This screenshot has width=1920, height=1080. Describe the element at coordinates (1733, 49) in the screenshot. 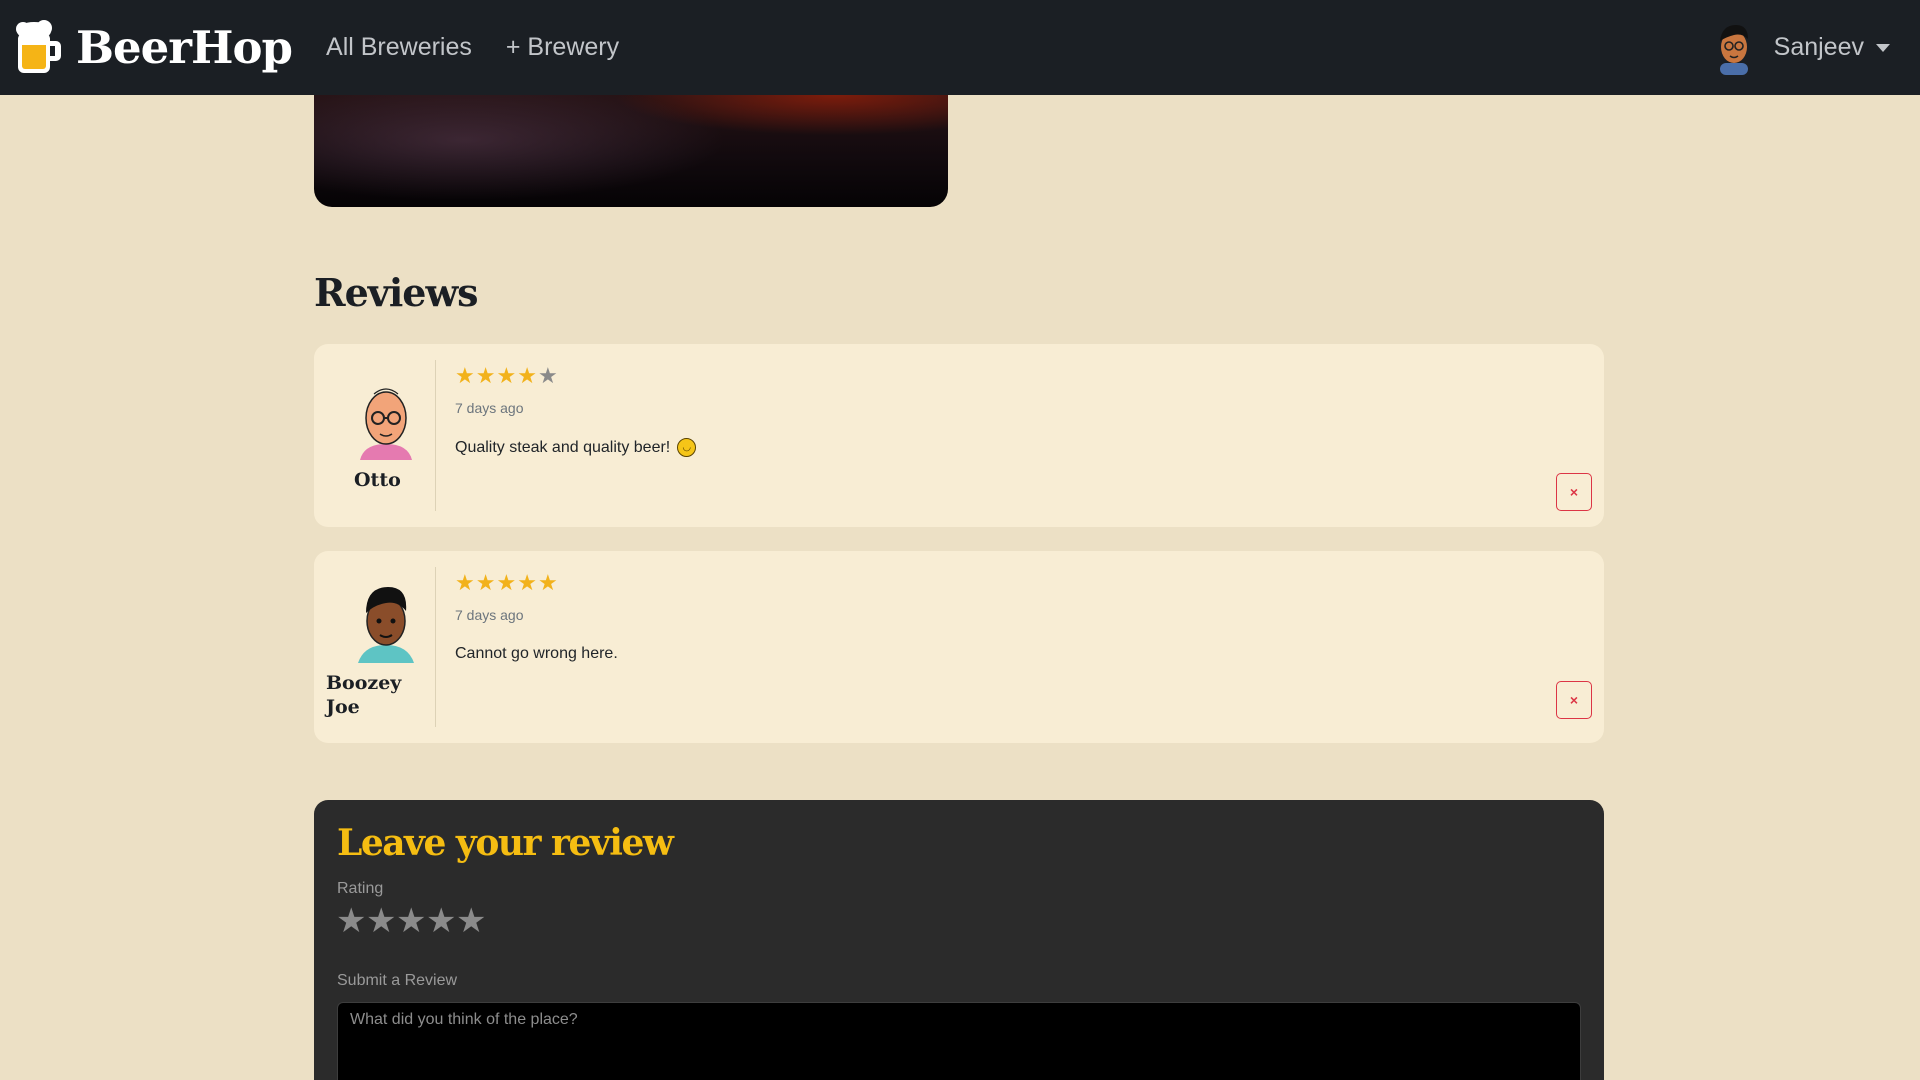

I see `user-avatar-icon` at that location.